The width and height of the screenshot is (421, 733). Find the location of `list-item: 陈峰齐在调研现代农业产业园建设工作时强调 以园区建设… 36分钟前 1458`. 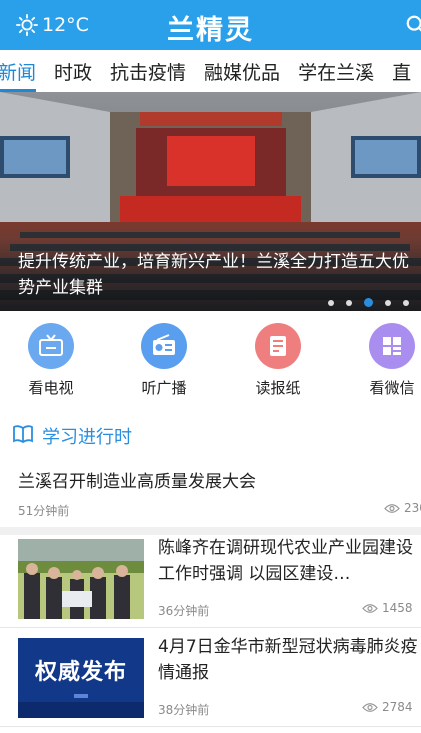

list-item: 陈峰齐在调研现代农业产业园建设工作时强调 以园区建设… 36分钟前 1458 is located at coordinates (210, 581).